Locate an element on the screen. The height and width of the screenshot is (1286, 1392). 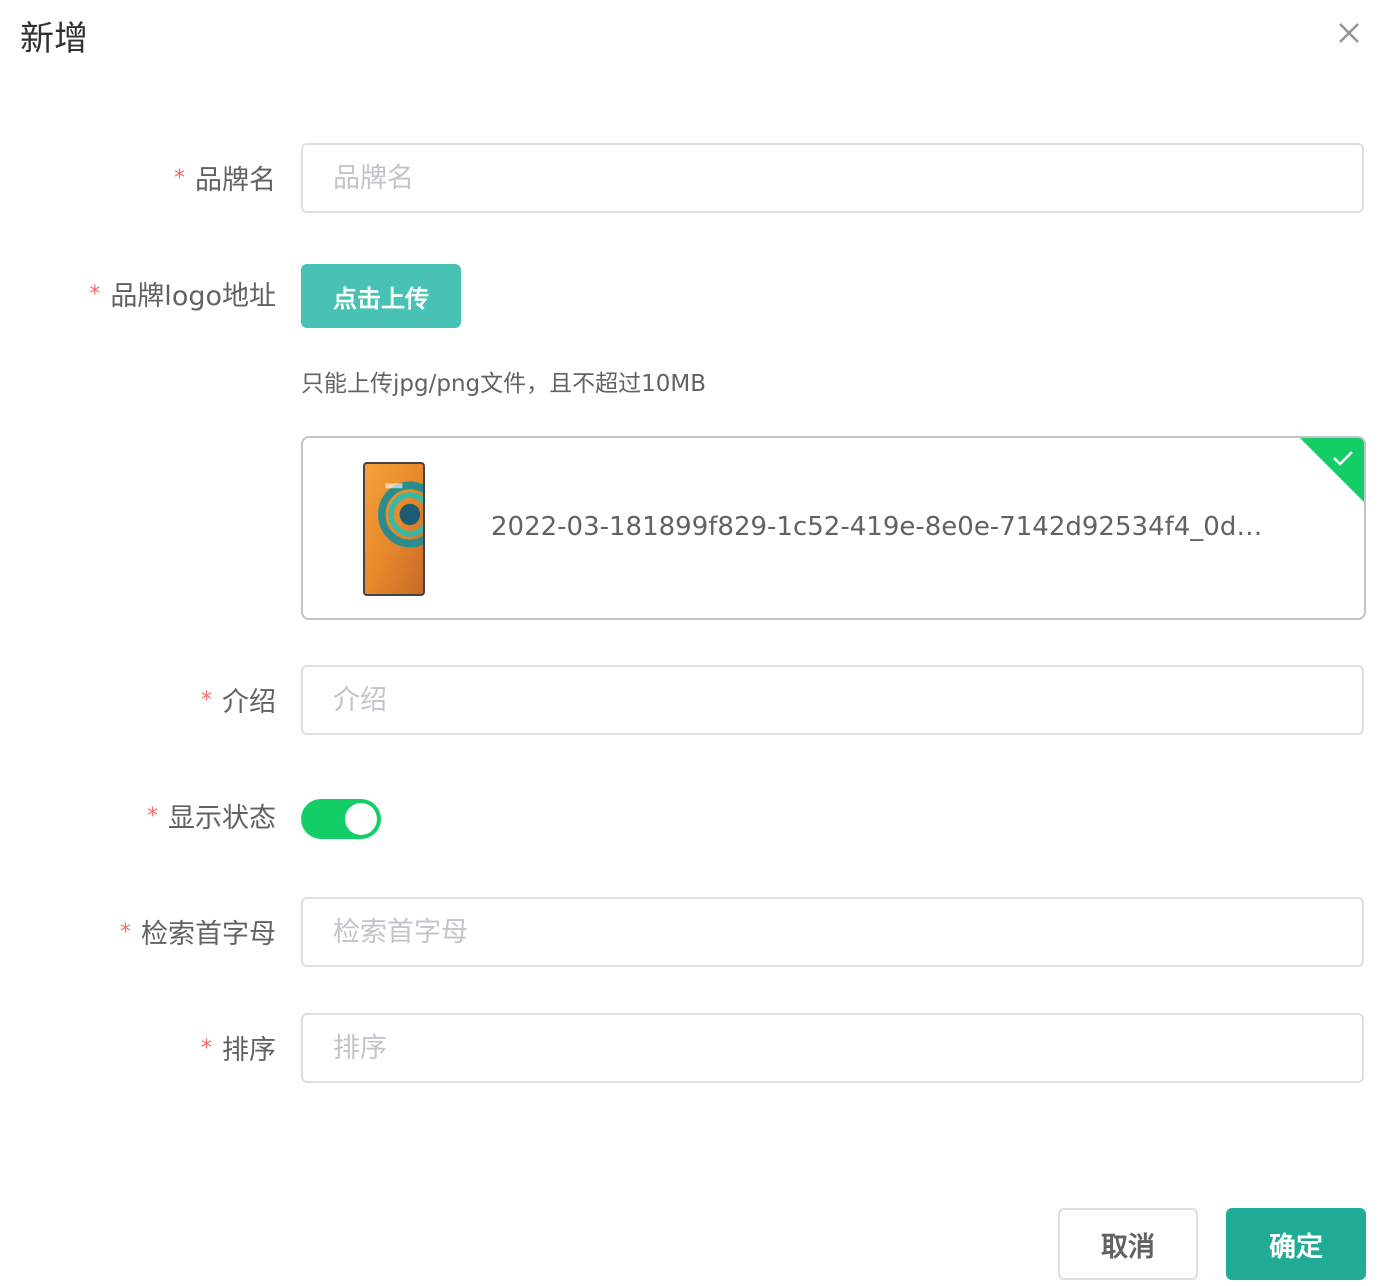
upload-button: 点击上传 is located at coordinates (381, 296).